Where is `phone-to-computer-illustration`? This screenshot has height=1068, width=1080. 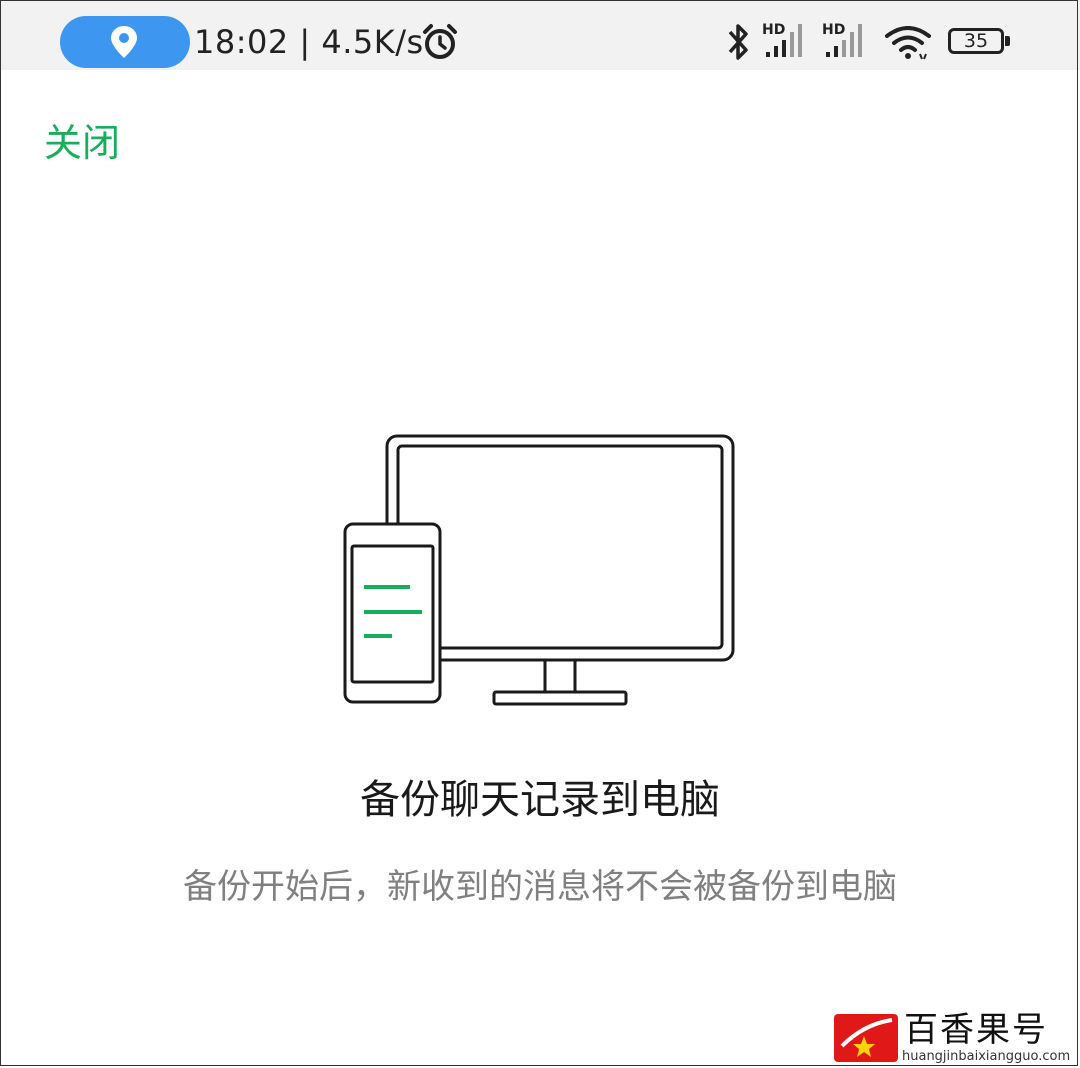
phone-to-computer-illustration is located at coordinates (539, 570).